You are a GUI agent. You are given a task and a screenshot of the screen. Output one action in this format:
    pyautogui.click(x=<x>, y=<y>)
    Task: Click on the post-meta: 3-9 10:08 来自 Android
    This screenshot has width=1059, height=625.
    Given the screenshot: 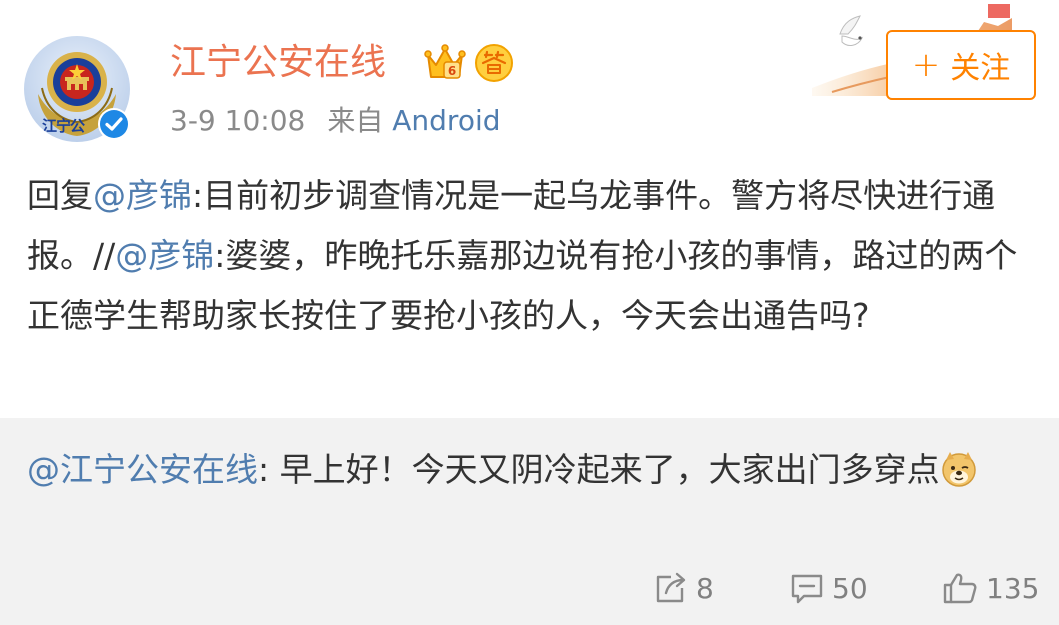 What is the action you would take?
    pyautogui.click(x=335, y=121)
    